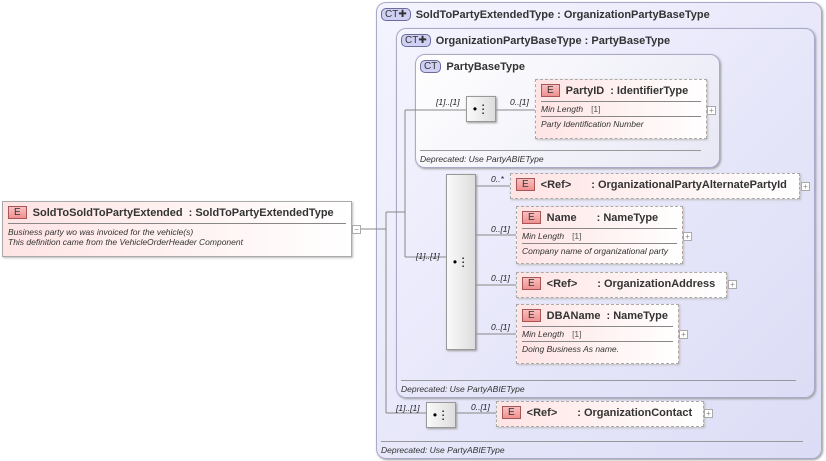  I want to click on element-name: SoldToSoldToPartyExtended, so click(107, 212).